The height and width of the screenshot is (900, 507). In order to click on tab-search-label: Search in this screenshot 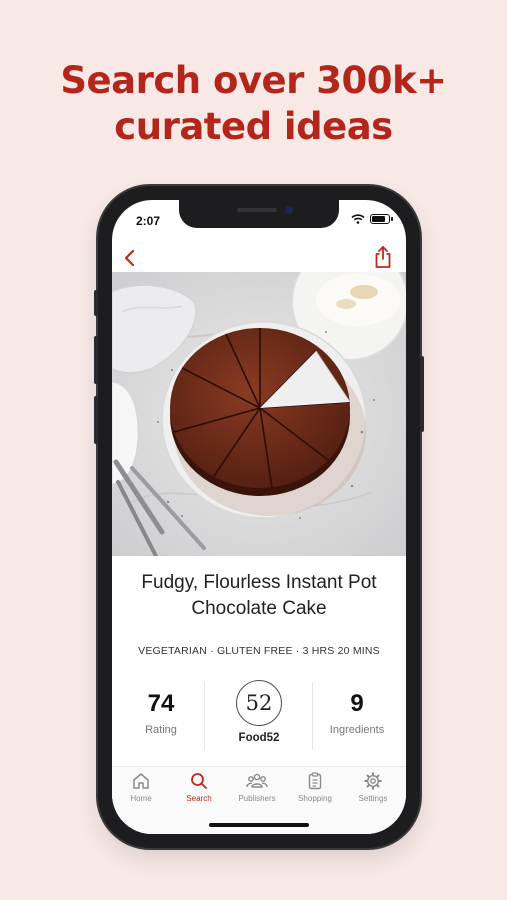, I will do `click(199, 798)`.